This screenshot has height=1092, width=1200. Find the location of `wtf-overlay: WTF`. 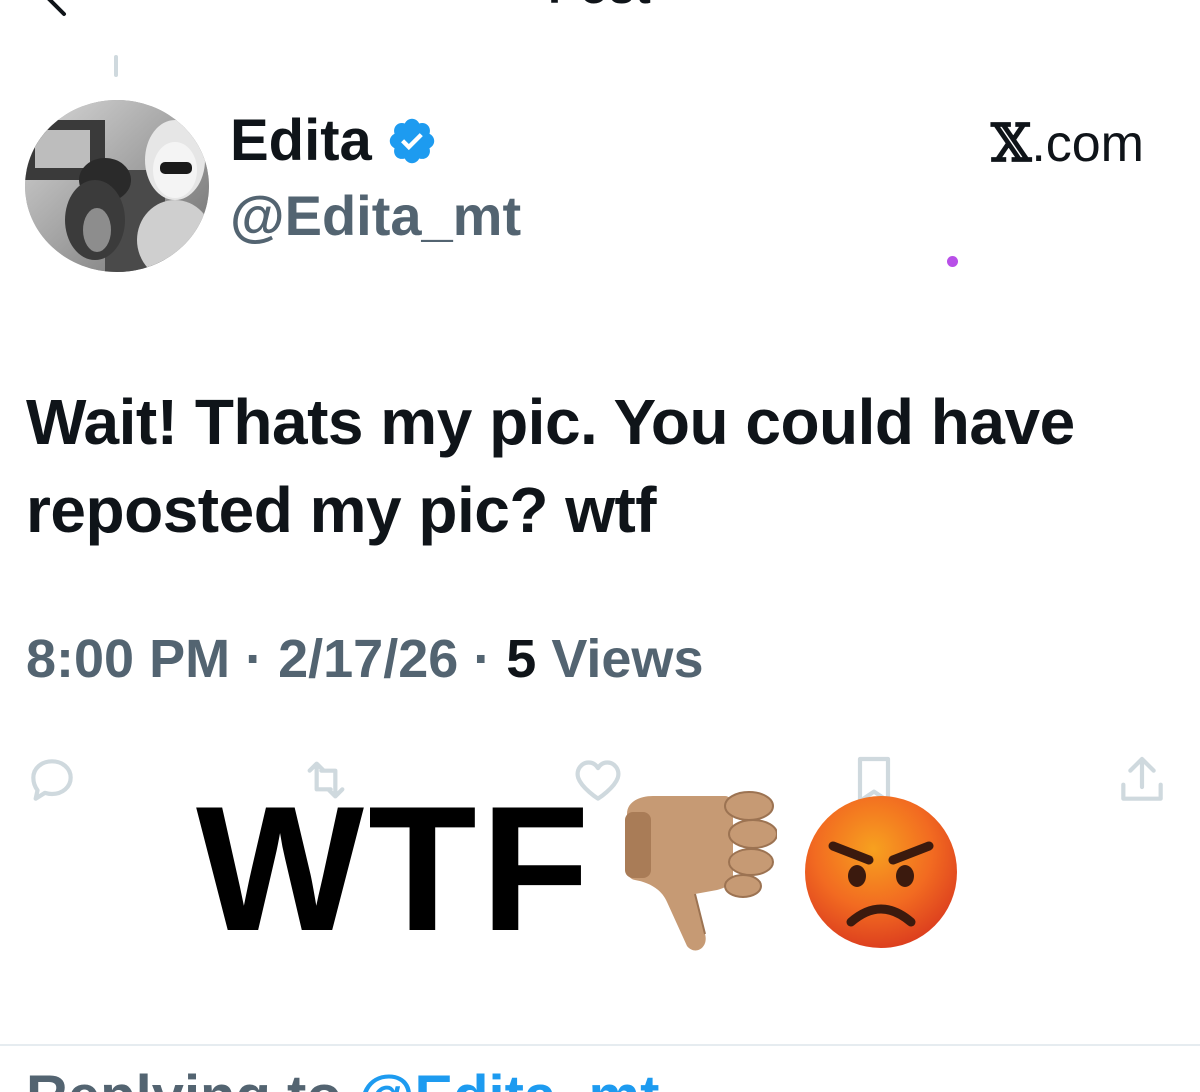

wtf-overlay: WTF is located at coordinates (578, 869).